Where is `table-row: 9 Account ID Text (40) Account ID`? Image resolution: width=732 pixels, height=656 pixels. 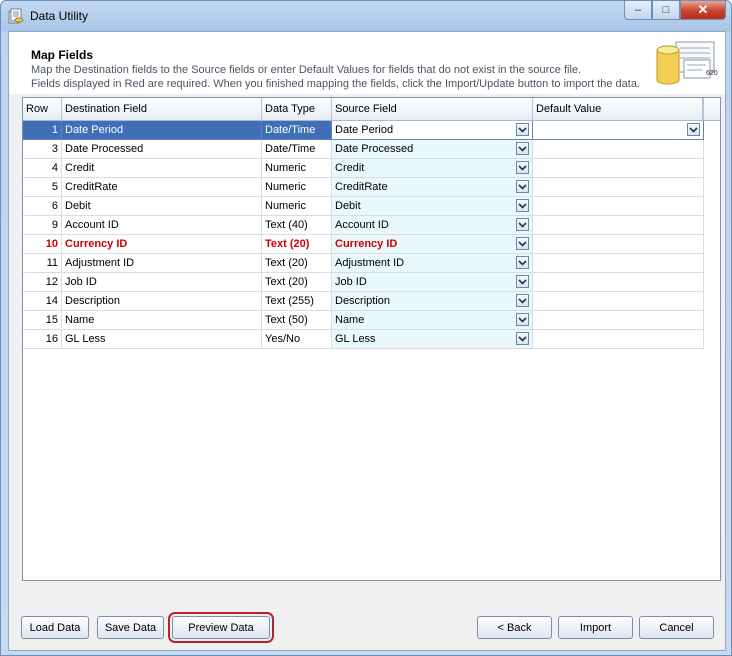
table-row: 9 Account ID Text (40) Account ID is located at coordinates (363, 225).